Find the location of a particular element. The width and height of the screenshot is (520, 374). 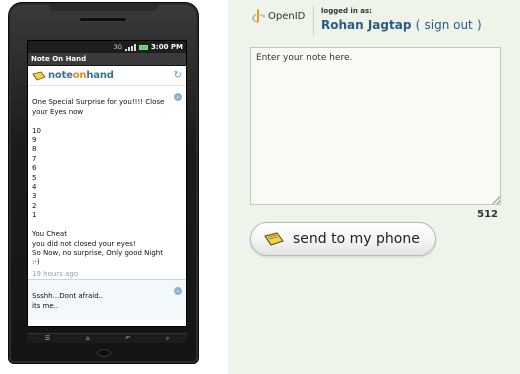

note-item: Ssshh...Dont afraid.. its me.. ⌄ is located at coordinates (107, 300).